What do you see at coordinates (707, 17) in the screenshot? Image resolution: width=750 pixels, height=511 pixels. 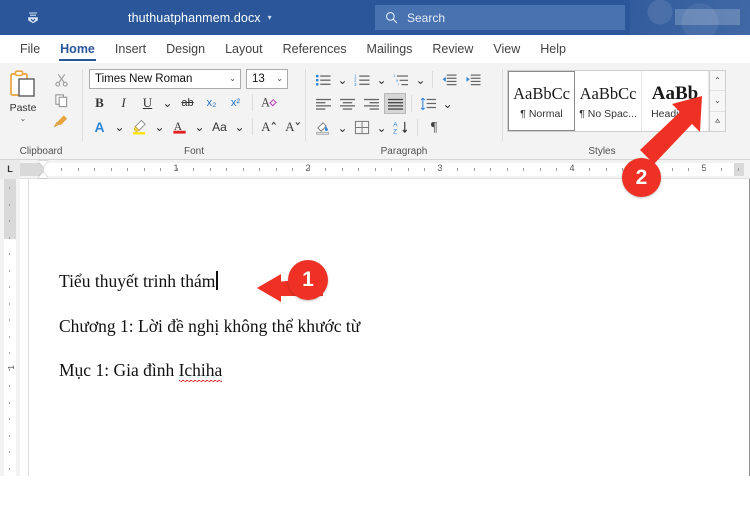 I see `window-controls-area` at bounding box center [707, 17].